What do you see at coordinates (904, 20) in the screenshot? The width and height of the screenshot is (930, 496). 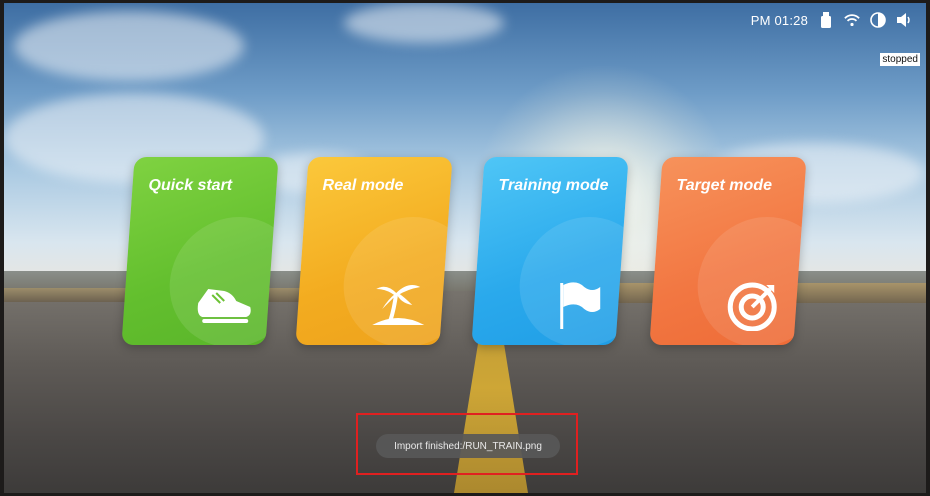 I see `volume-icon` at bounding box center [904, 20].